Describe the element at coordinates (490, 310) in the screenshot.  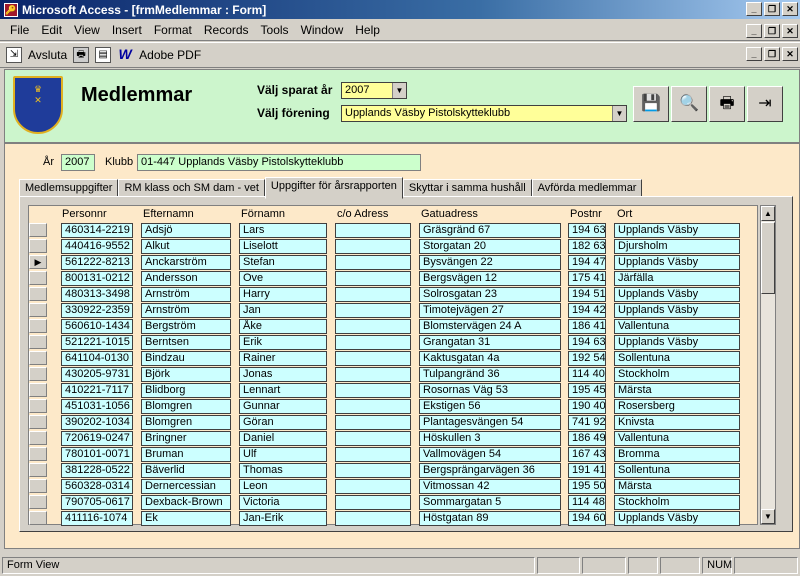
I see `cell-gatuadress: Timotejvägen 27` at that location.